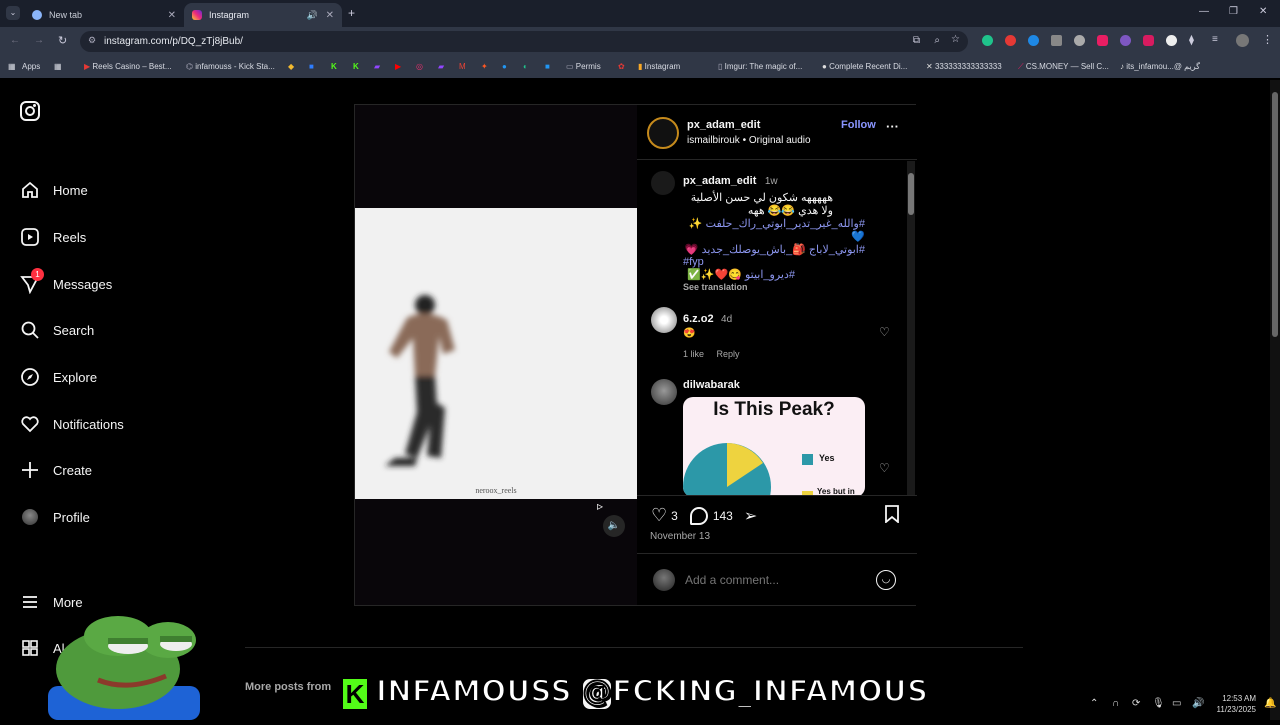 The width and height of the screenshot is (1280, 725). What do you see at coordinates (783, 262) in the screenshot?
I see `hashtag-line: #fyp` at bounding box center [783, 262].